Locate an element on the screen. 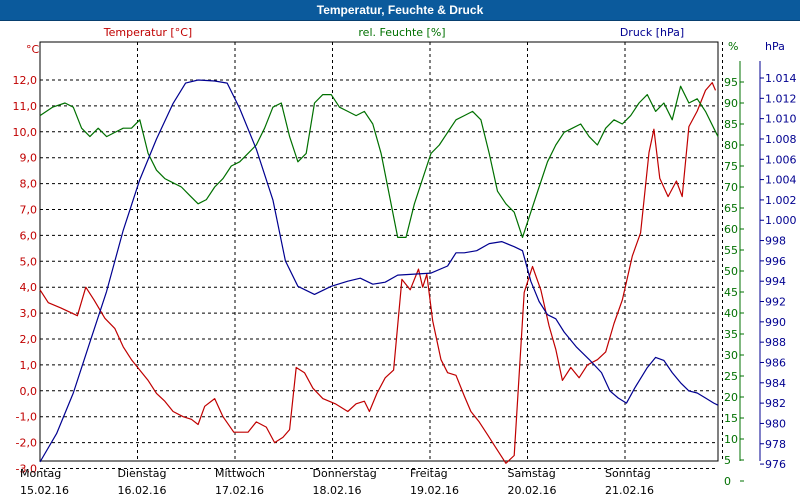 This screenshot has width=800, height=500. window-title: Temperatur, Feuchte & Druck is located at coordinates (400, 10).